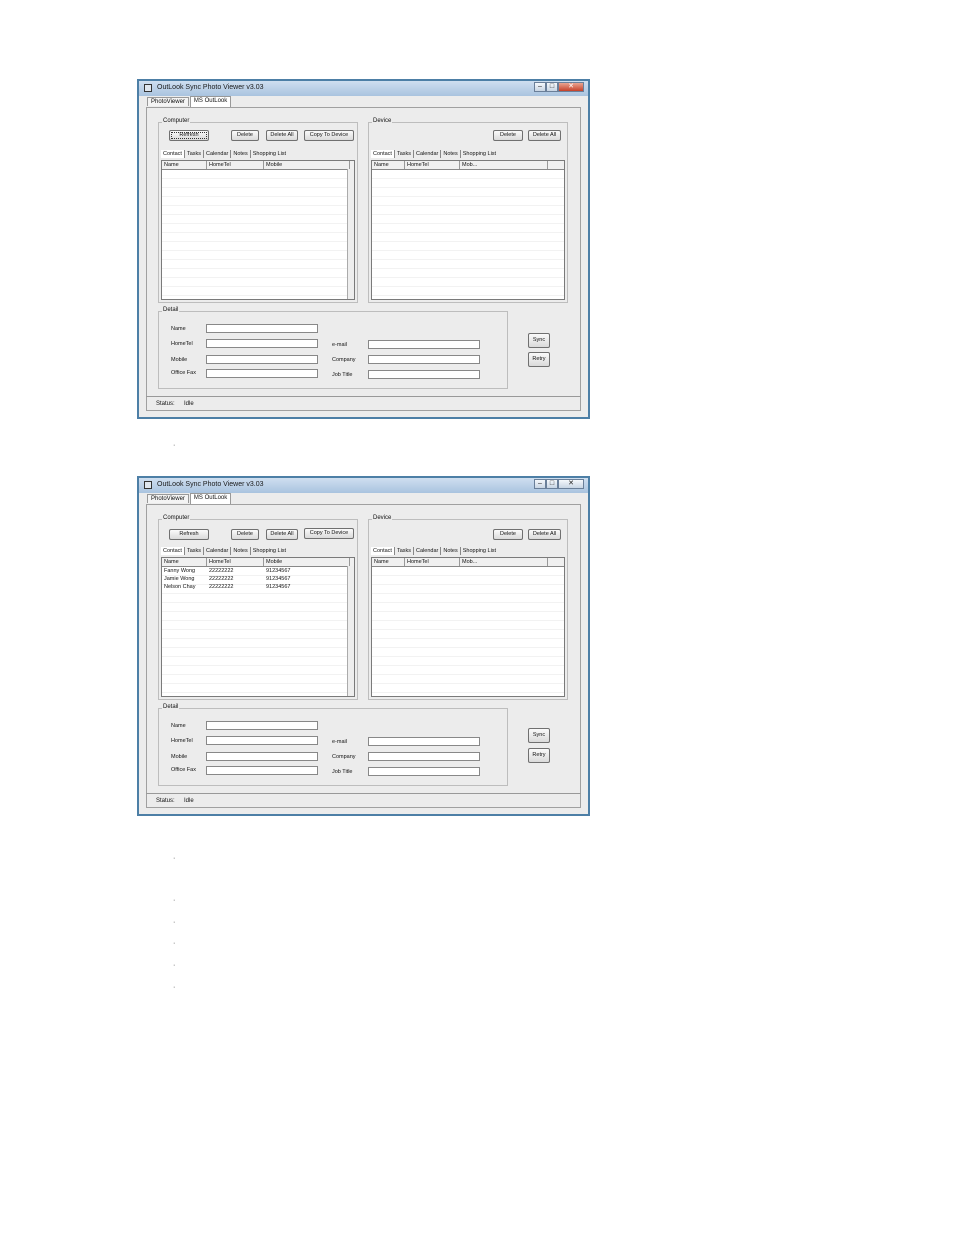  What do you see at coordinates (179, 757) in the screenshot?
I see `mobile-label: Mobile` at bounding box center [179, 757].